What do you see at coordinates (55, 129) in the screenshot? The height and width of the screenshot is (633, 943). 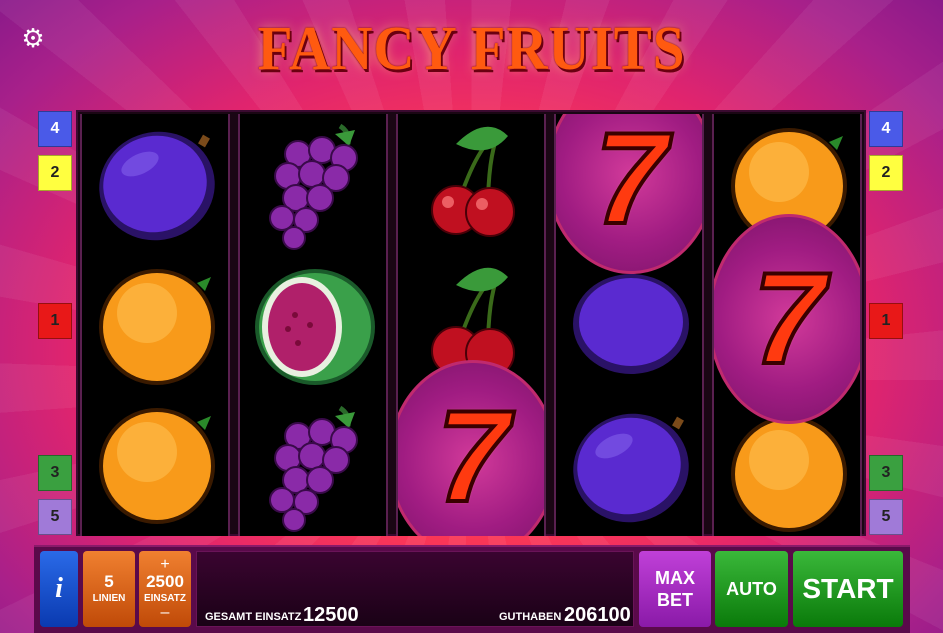 I see `line-marker-left-4: 4` at bounding box center [55, 129].